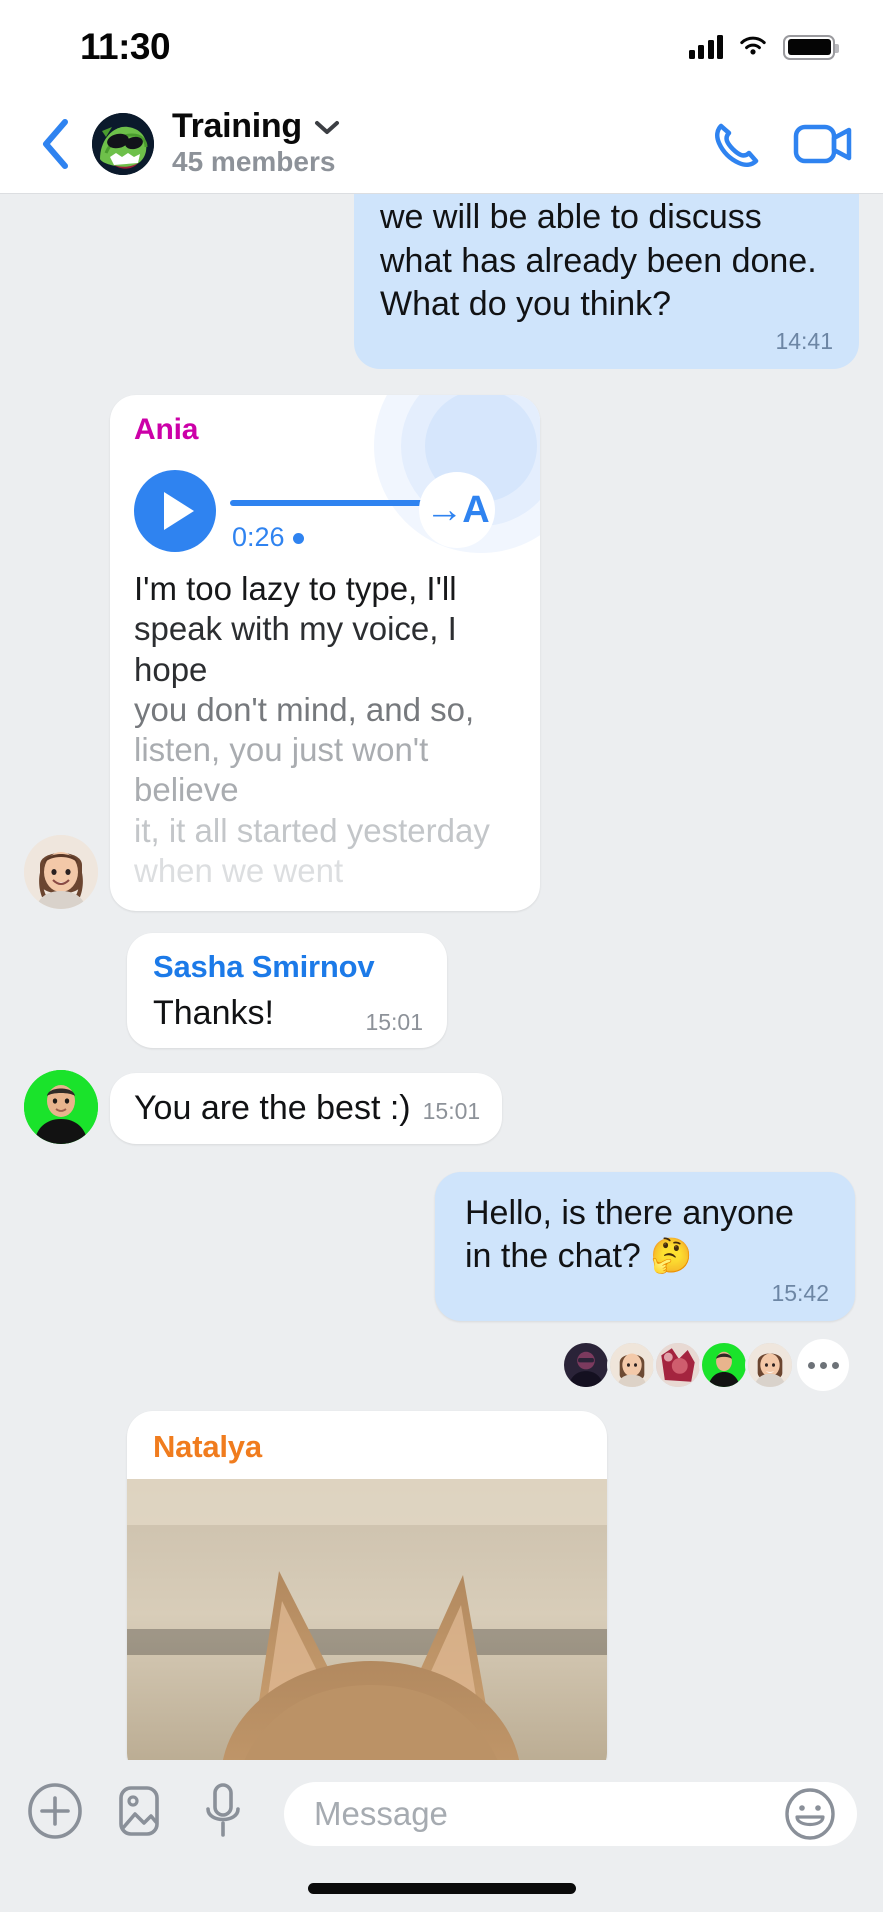 The width and height of the screenshot is (883, 1912). I want to click on sender-name: Natalya, so click(207, 1447).